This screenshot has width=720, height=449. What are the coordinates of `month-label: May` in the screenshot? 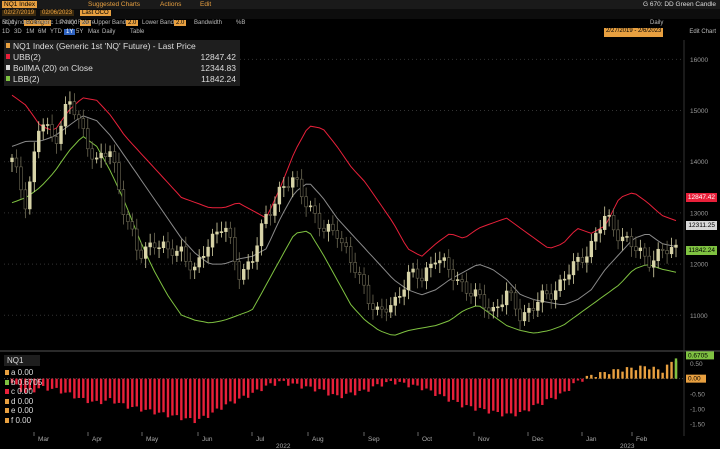 It's located at (152, 439).